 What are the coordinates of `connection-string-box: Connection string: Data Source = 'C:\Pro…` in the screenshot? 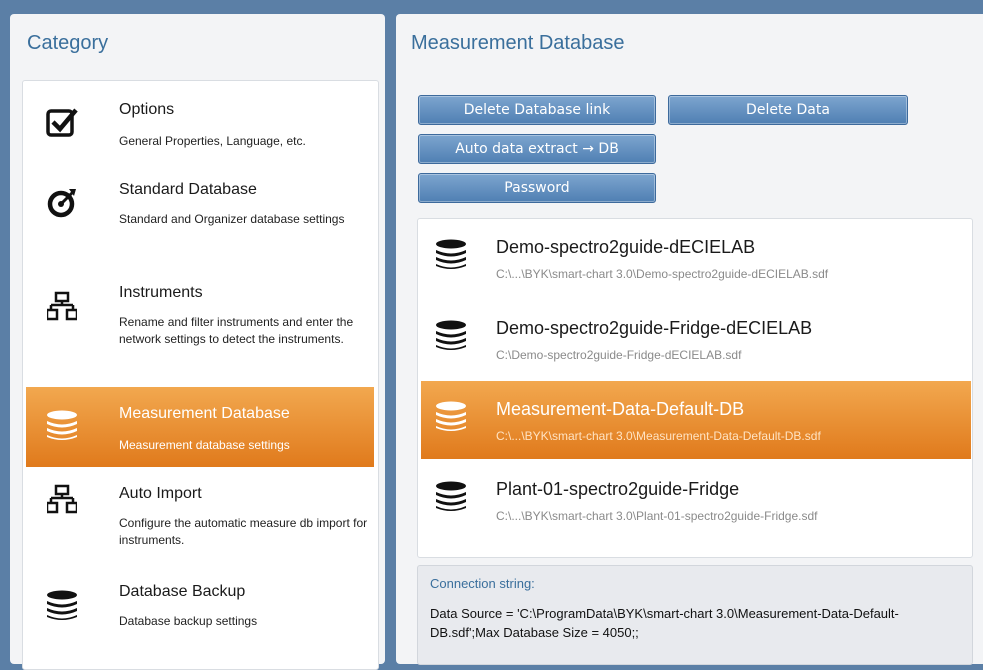 It's located at (695, 615).